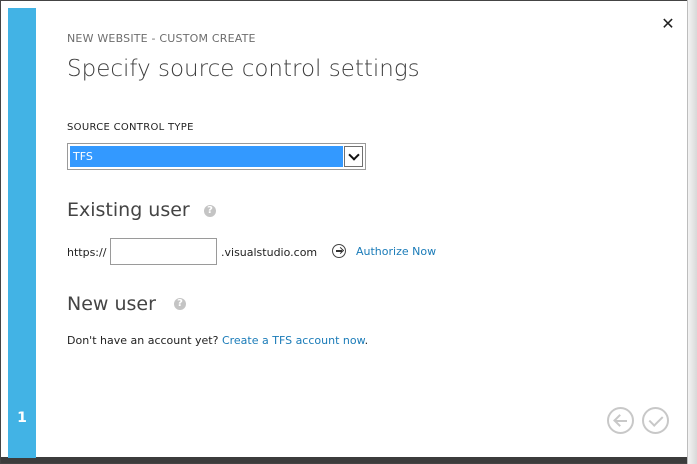  I want to click on source-control-type-label: SOURCE CONTROL TYPE, so click(130, 127).